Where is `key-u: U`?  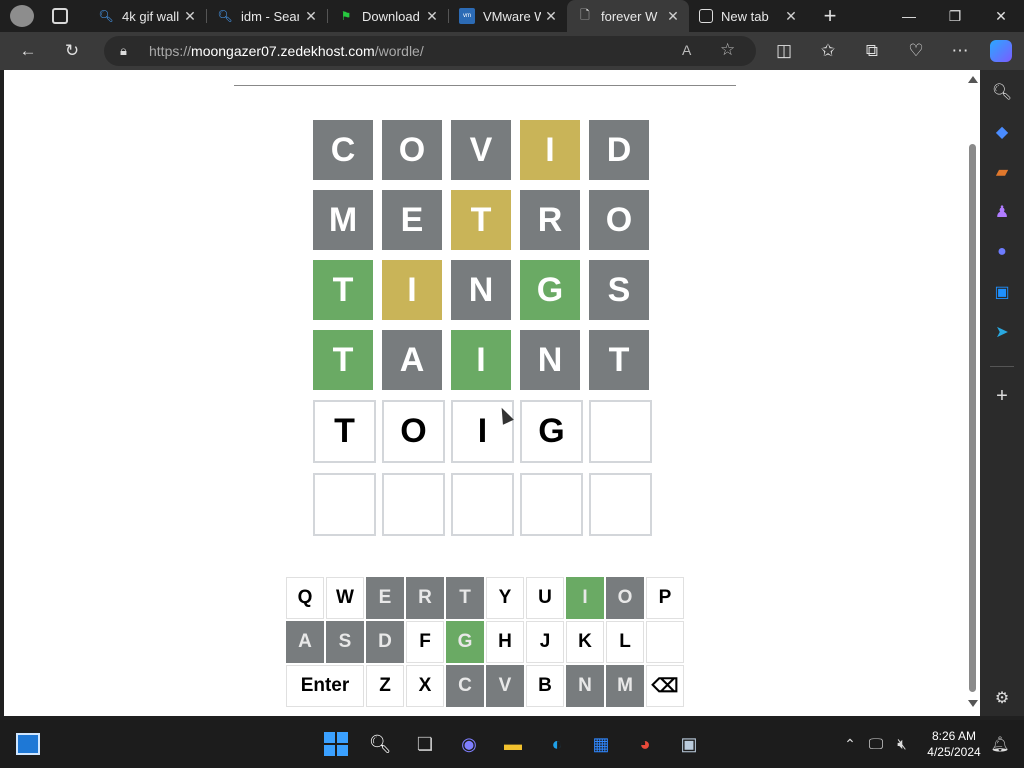 key-u: U is located at coordinates (545, 598).